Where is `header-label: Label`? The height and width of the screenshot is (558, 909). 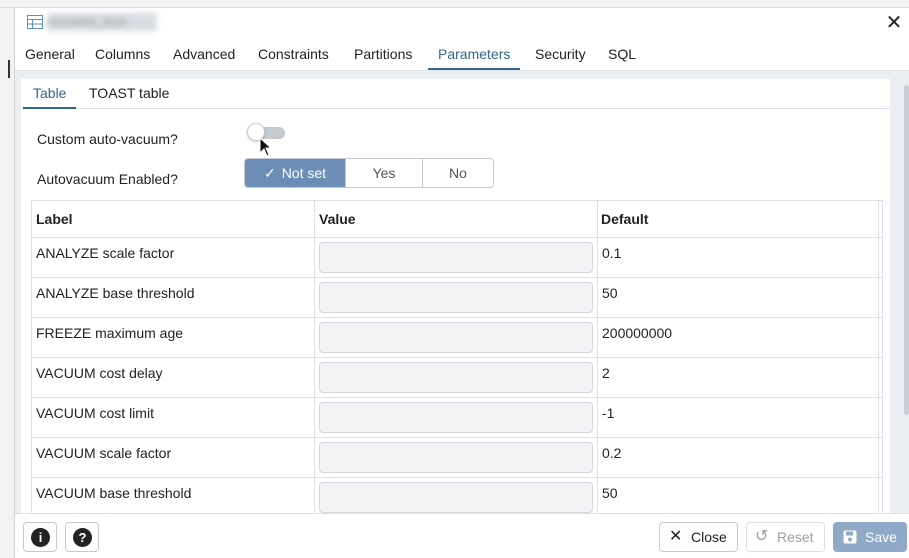
header-label: Label is located at coordinates (54, 219).